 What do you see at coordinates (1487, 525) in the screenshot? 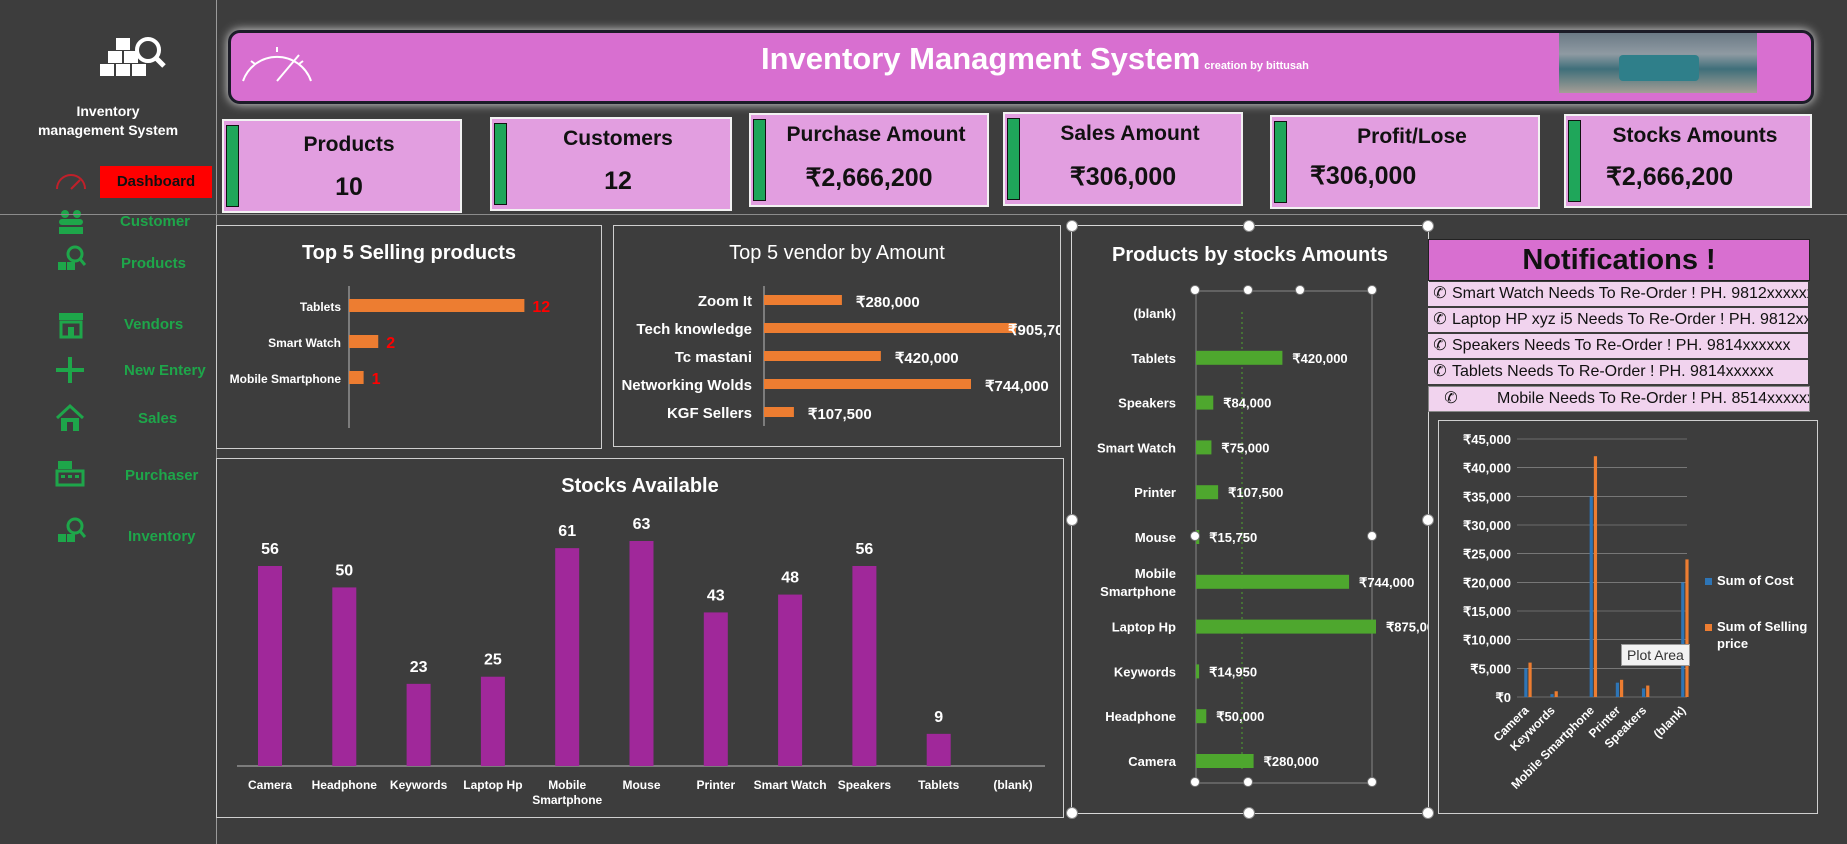
I see `tick-label: ₹30,000` at bounding box center [1487, 525].